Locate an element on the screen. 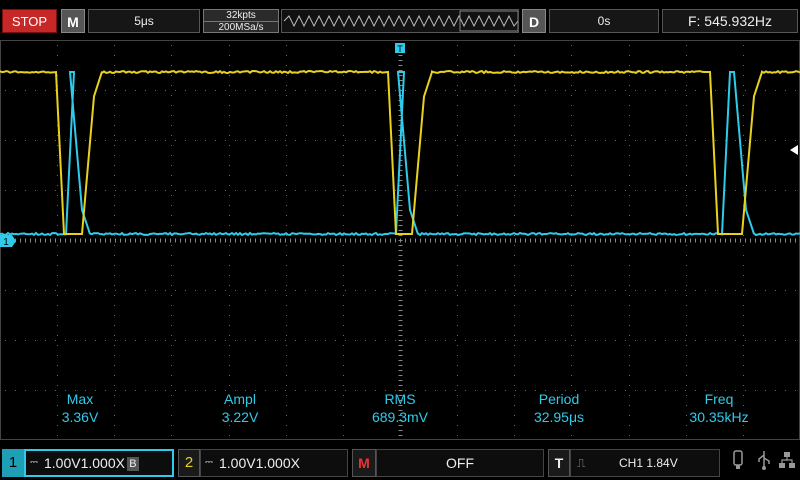 Image resolution: width=800 pixels, height=480 pixels. ch2-probe: 1.000X is located at coordinates (278, 463).